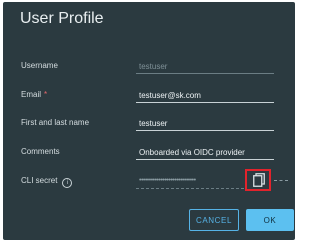  Describe the element at coordinates (205, 66) in the screenshot. I see `username-input` at that location.